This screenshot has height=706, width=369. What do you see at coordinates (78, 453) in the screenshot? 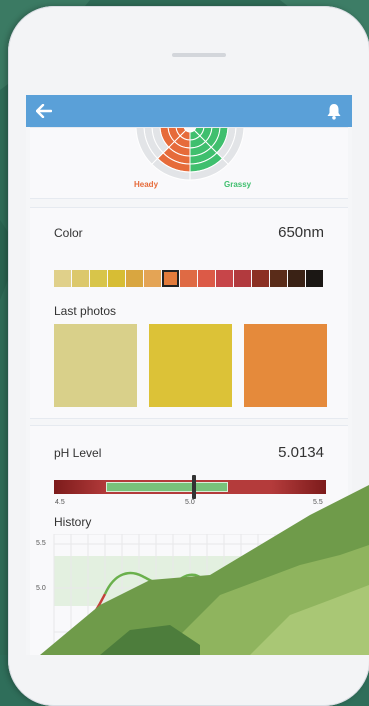
I see `ph-title: pH Level` at bounding box center [78, 453].